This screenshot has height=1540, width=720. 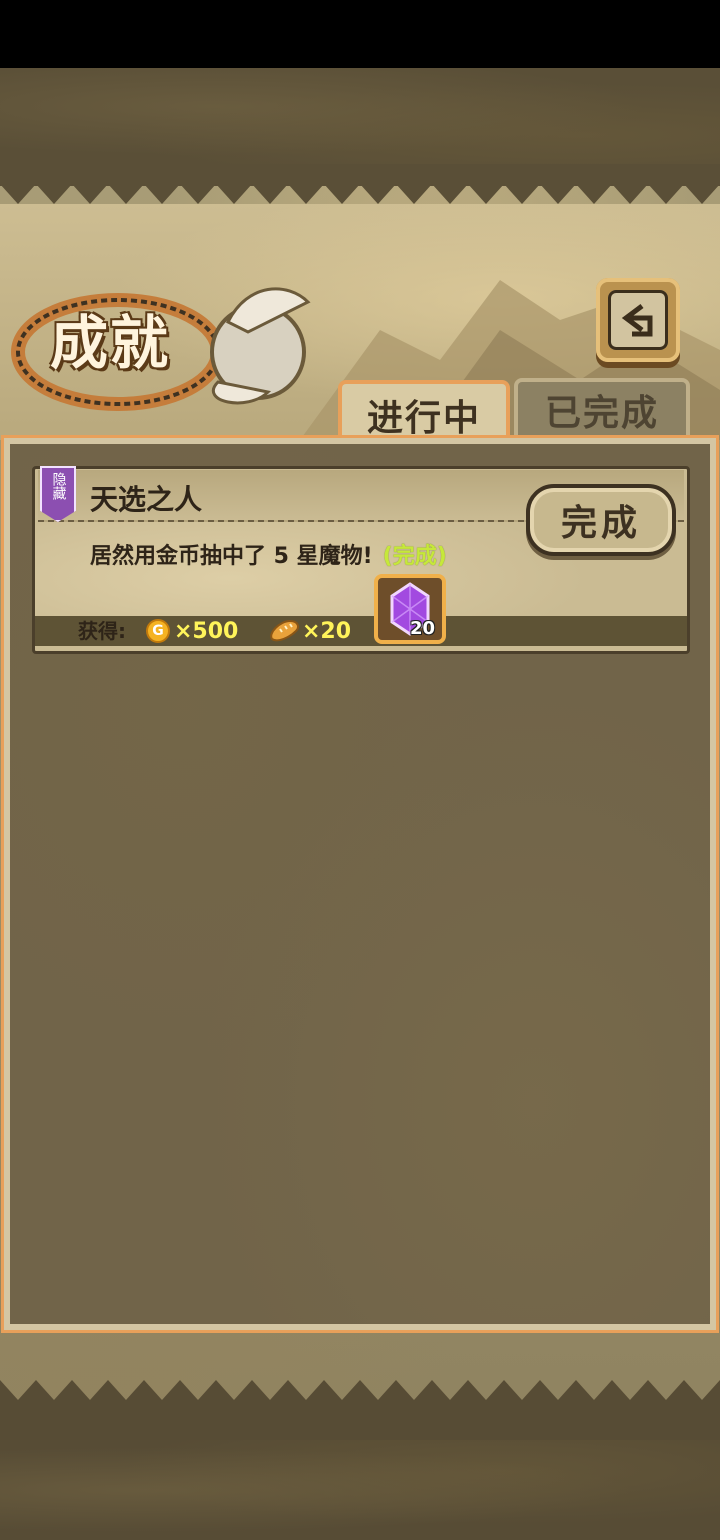 What do you see at coordinates (601, 520) in the screenshot?
I see `complete-button: 完成` at bounding box center [601, 520].